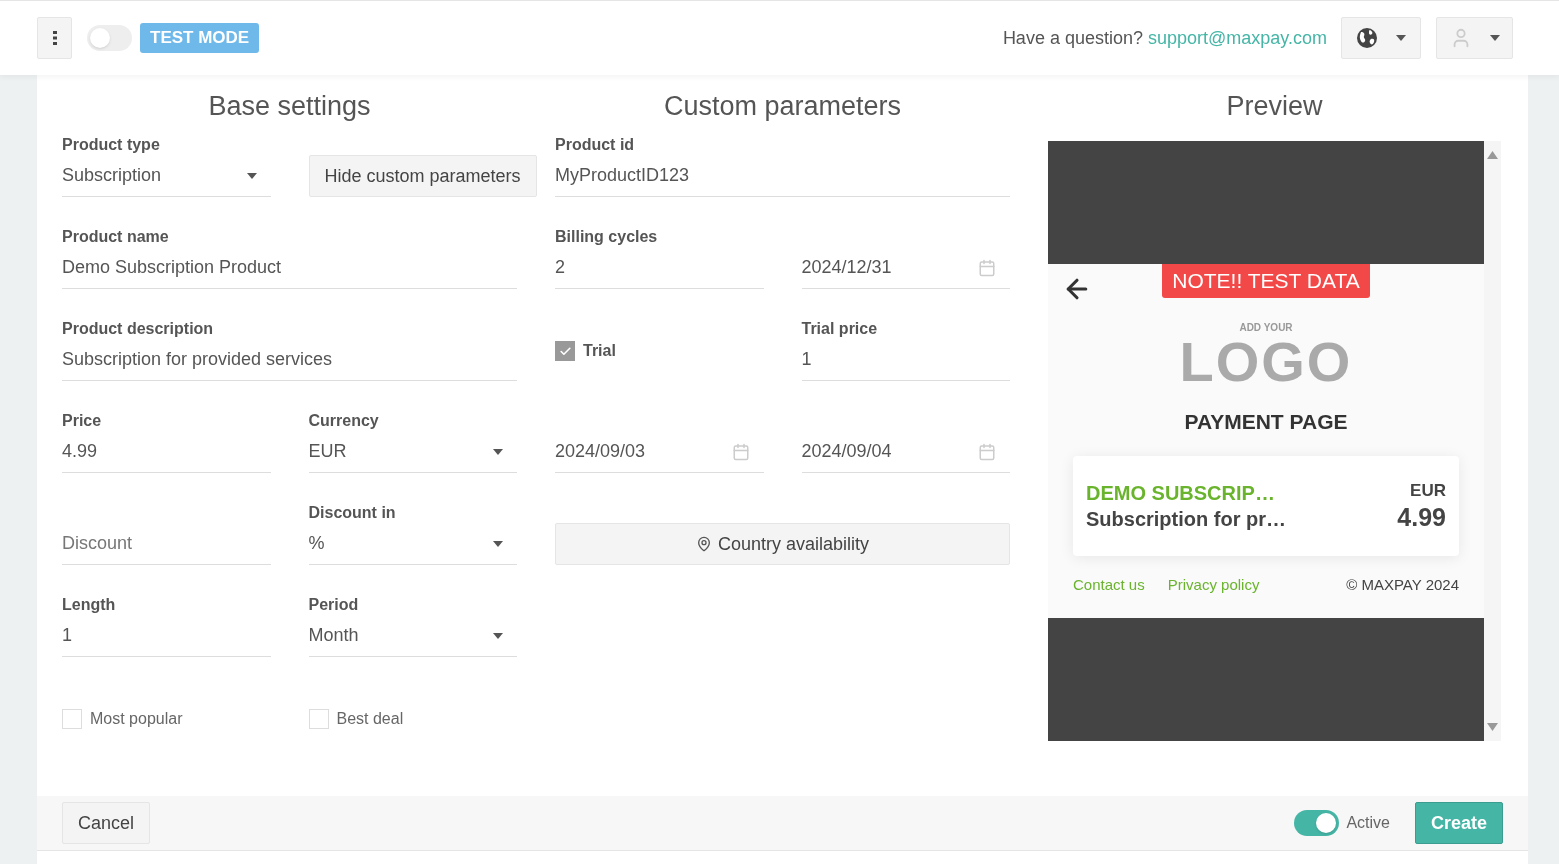 Image resolution: width=1559 pixels, height=864 pixels. What do you see at coordinates (595, 144) in the screenshot?
I see `field-label: Product id` at bounding box center [595, 144].